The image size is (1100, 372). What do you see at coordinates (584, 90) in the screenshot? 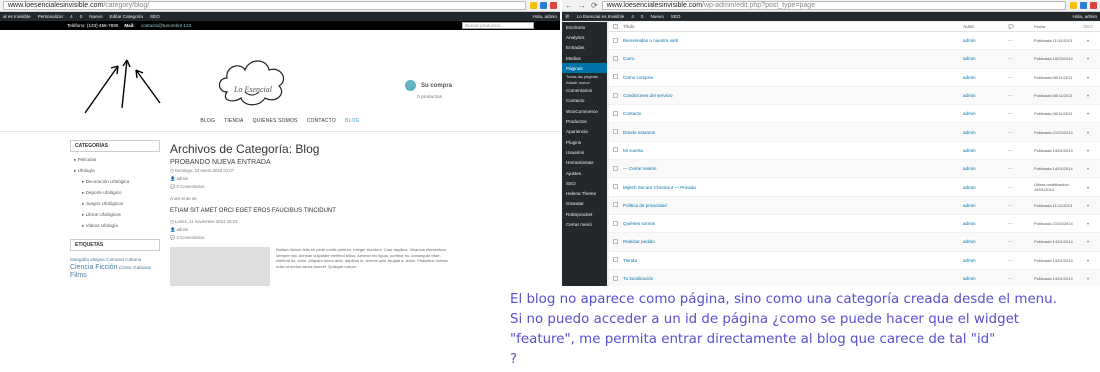
I see `sidebar-item-comentarios: Comentarios` at bounding box center [584, 90].